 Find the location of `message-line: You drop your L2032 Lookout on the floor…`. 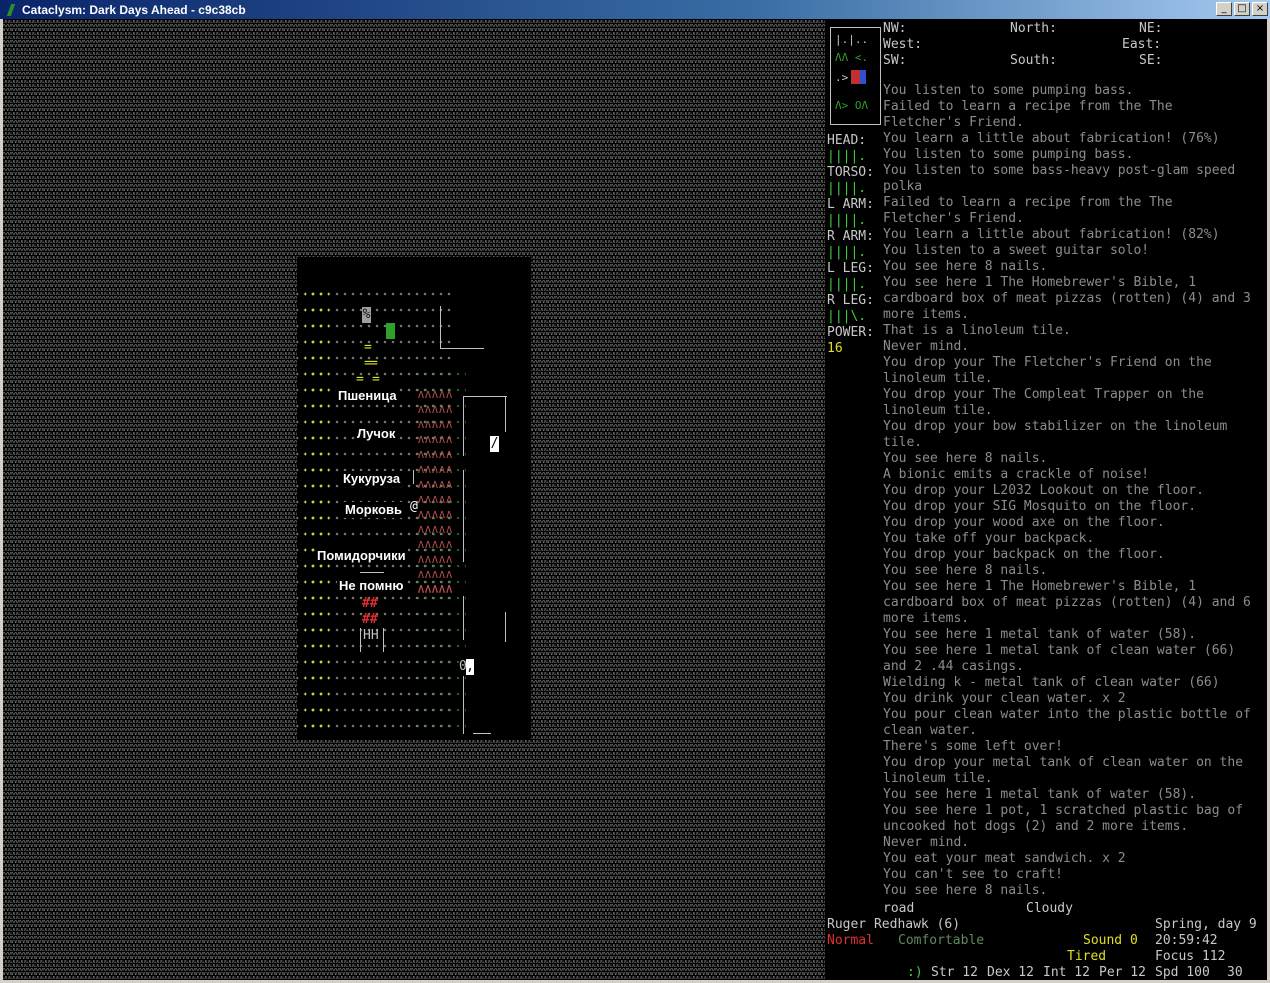

message-line: You drop your L2032 Lookout on the floor… is located at coordinates (1043, 490).